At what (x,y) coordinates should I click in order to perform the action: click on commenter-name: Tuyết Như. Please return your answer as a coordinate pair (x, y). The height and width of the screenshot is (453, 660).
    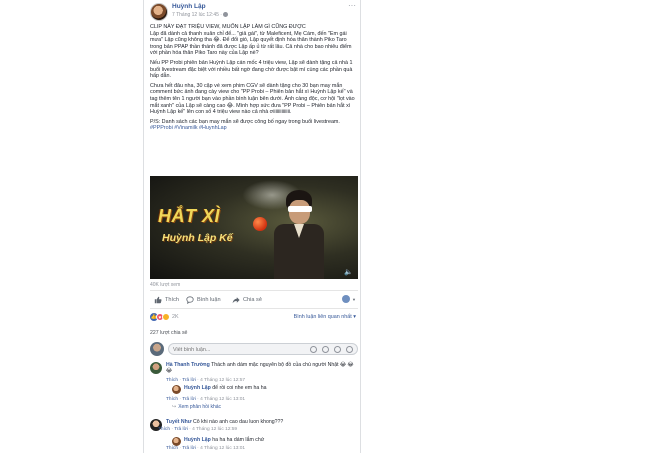
    Looking at the image, I should click on (179, 422).